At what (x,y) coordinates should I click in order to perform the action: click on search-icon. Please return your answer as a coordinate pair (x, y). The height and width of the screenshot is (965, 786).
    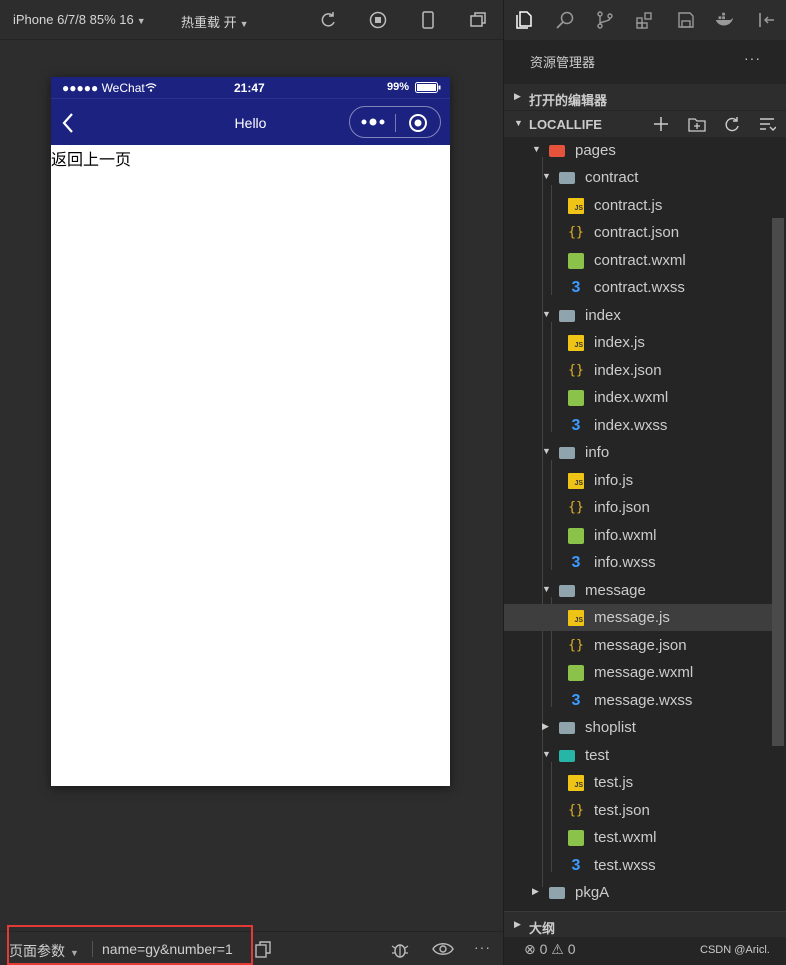
    Looking at the image, I should click on (565, 20).